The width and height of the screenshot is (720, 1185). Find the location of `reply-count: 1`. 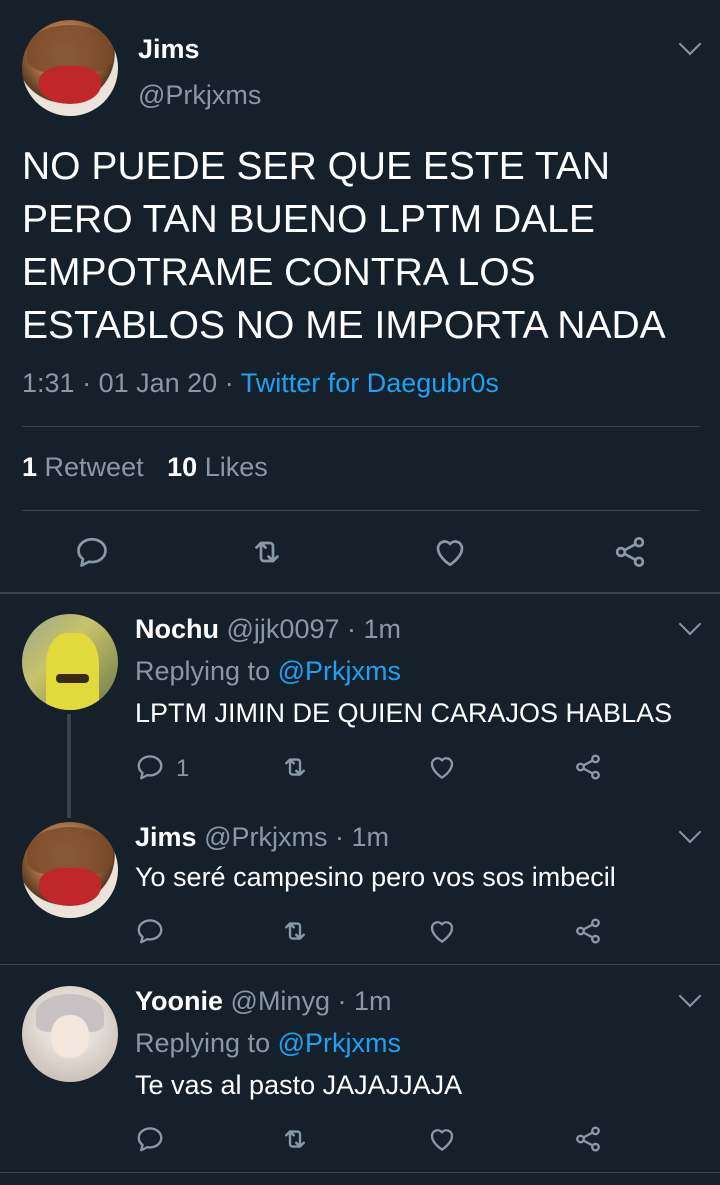

reply-count: 1 is located at coordinates (183, 768).